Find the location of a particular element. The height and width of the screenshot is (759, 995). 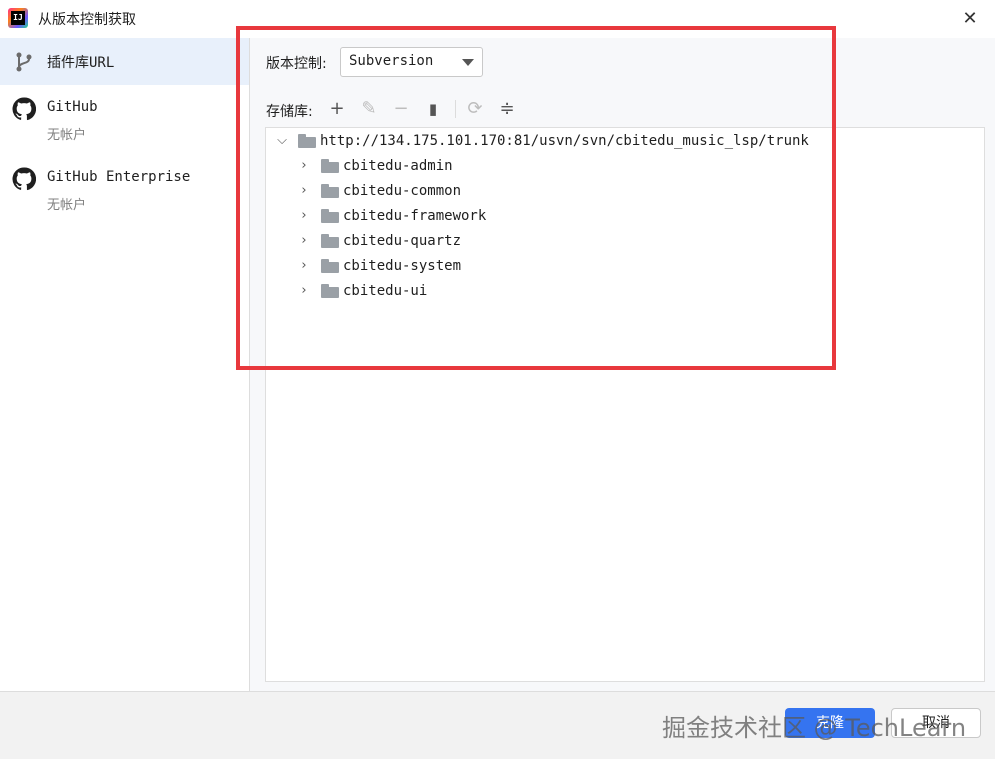

edit-icon: ✎ is located at coordinates (369, 109).